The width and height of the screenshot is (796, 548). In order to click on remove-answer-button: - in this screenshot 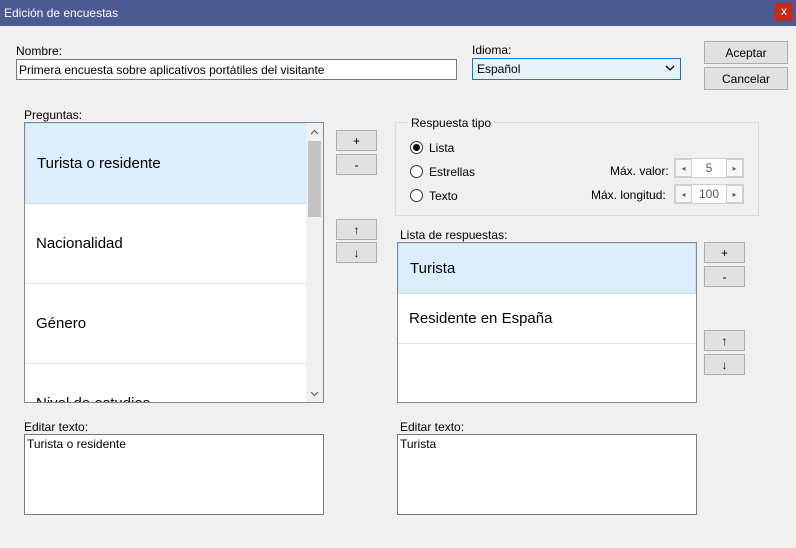, I will do `click(724, 276)`.